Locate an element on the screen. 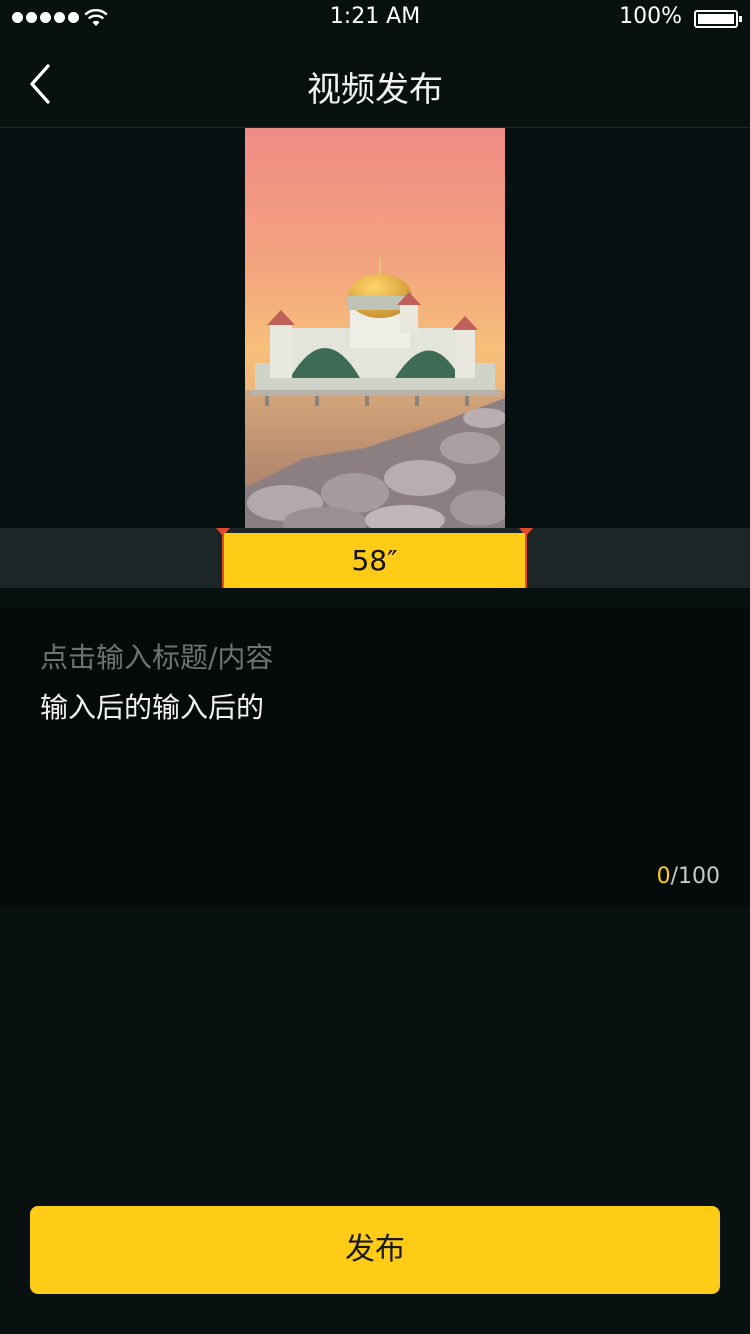 This screenshot has width=750, height=1334. video-thumbnail-image is located at coordinates (375, 330).